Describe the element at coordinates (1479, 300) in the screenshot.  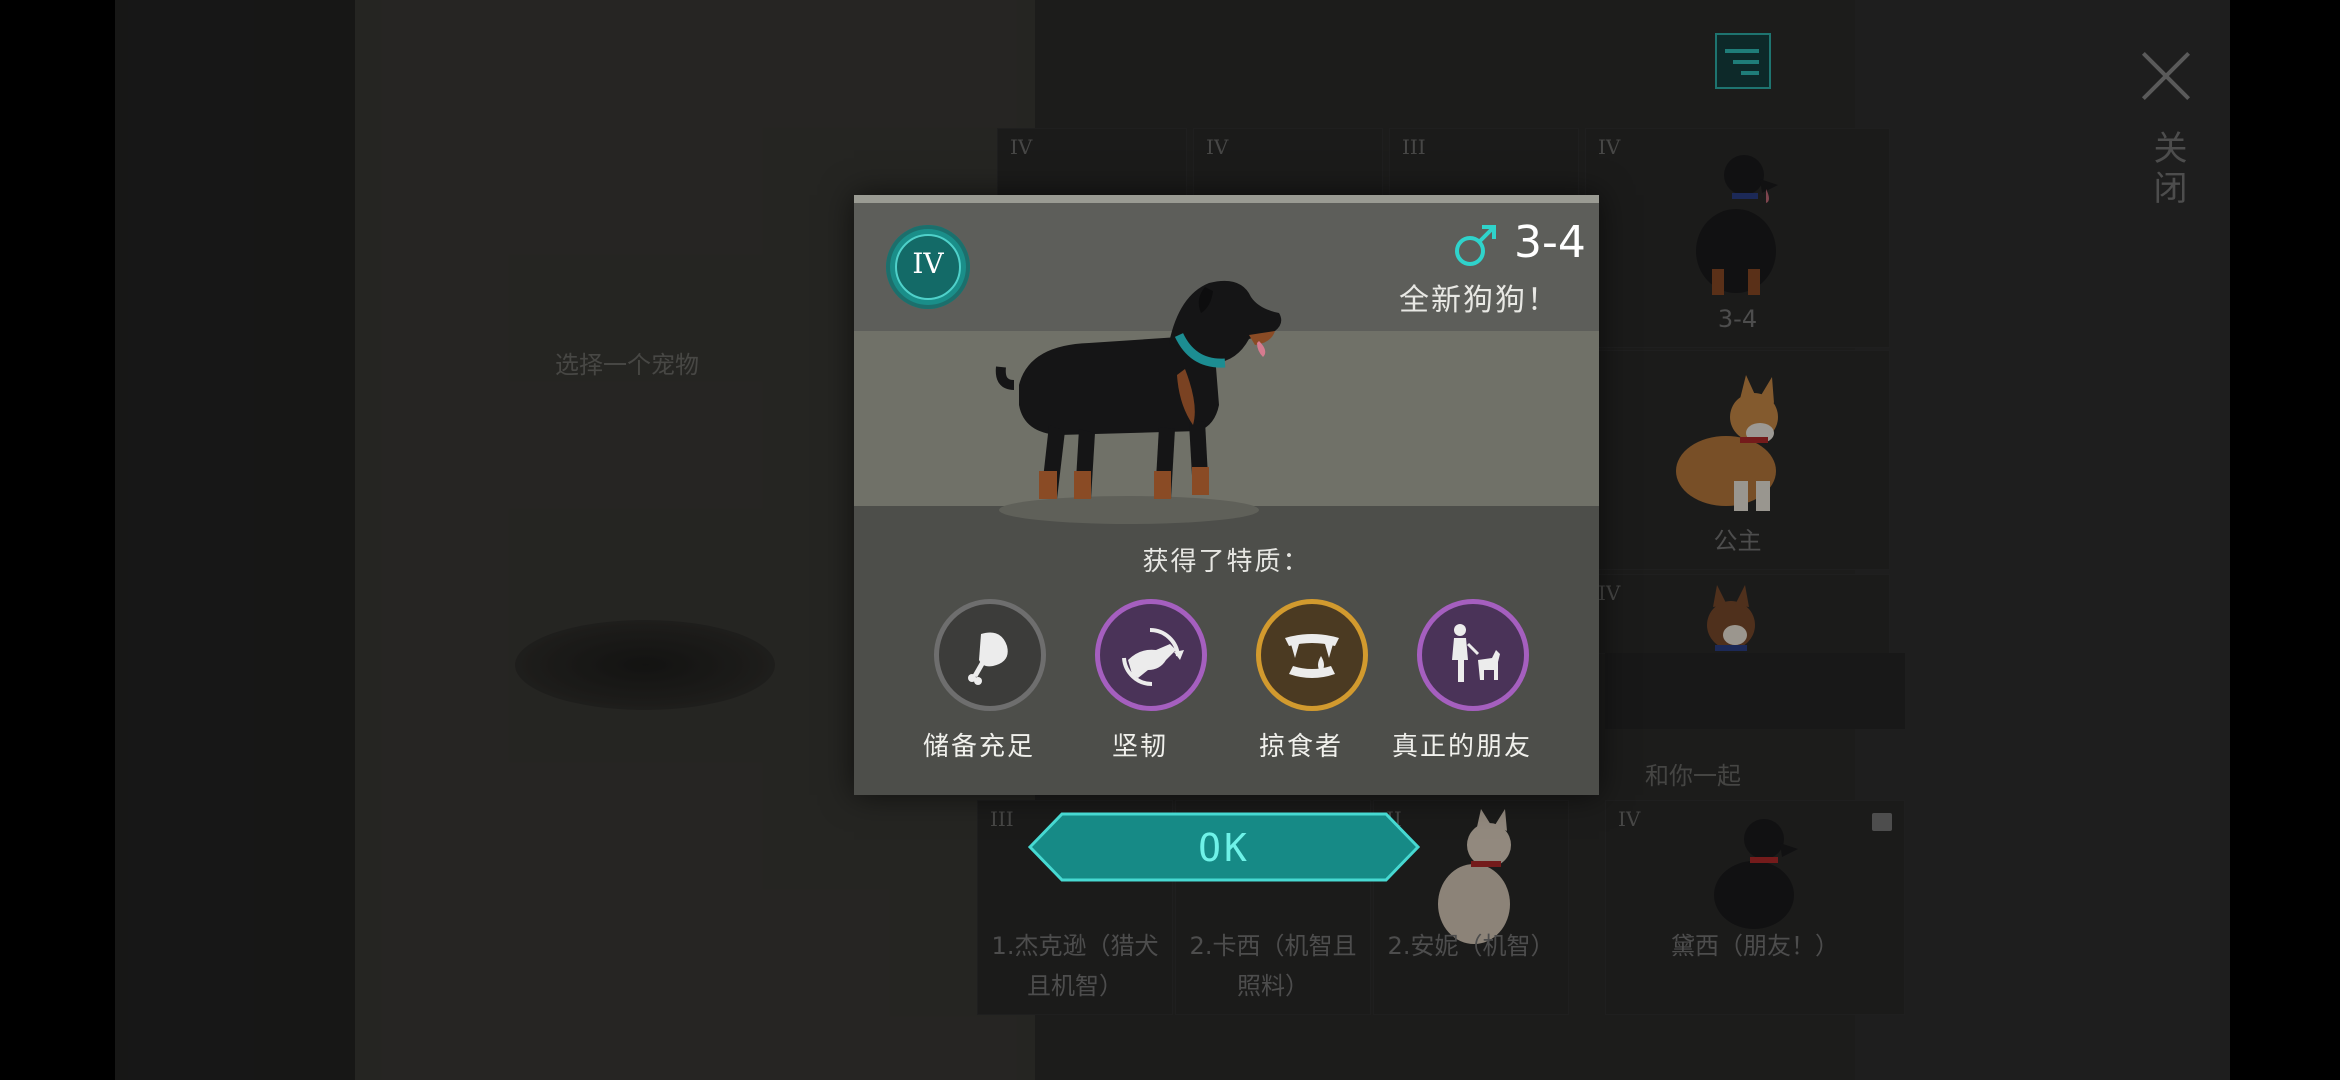
I see `new-dog-subtitle: 全新狗狗！` at that location.